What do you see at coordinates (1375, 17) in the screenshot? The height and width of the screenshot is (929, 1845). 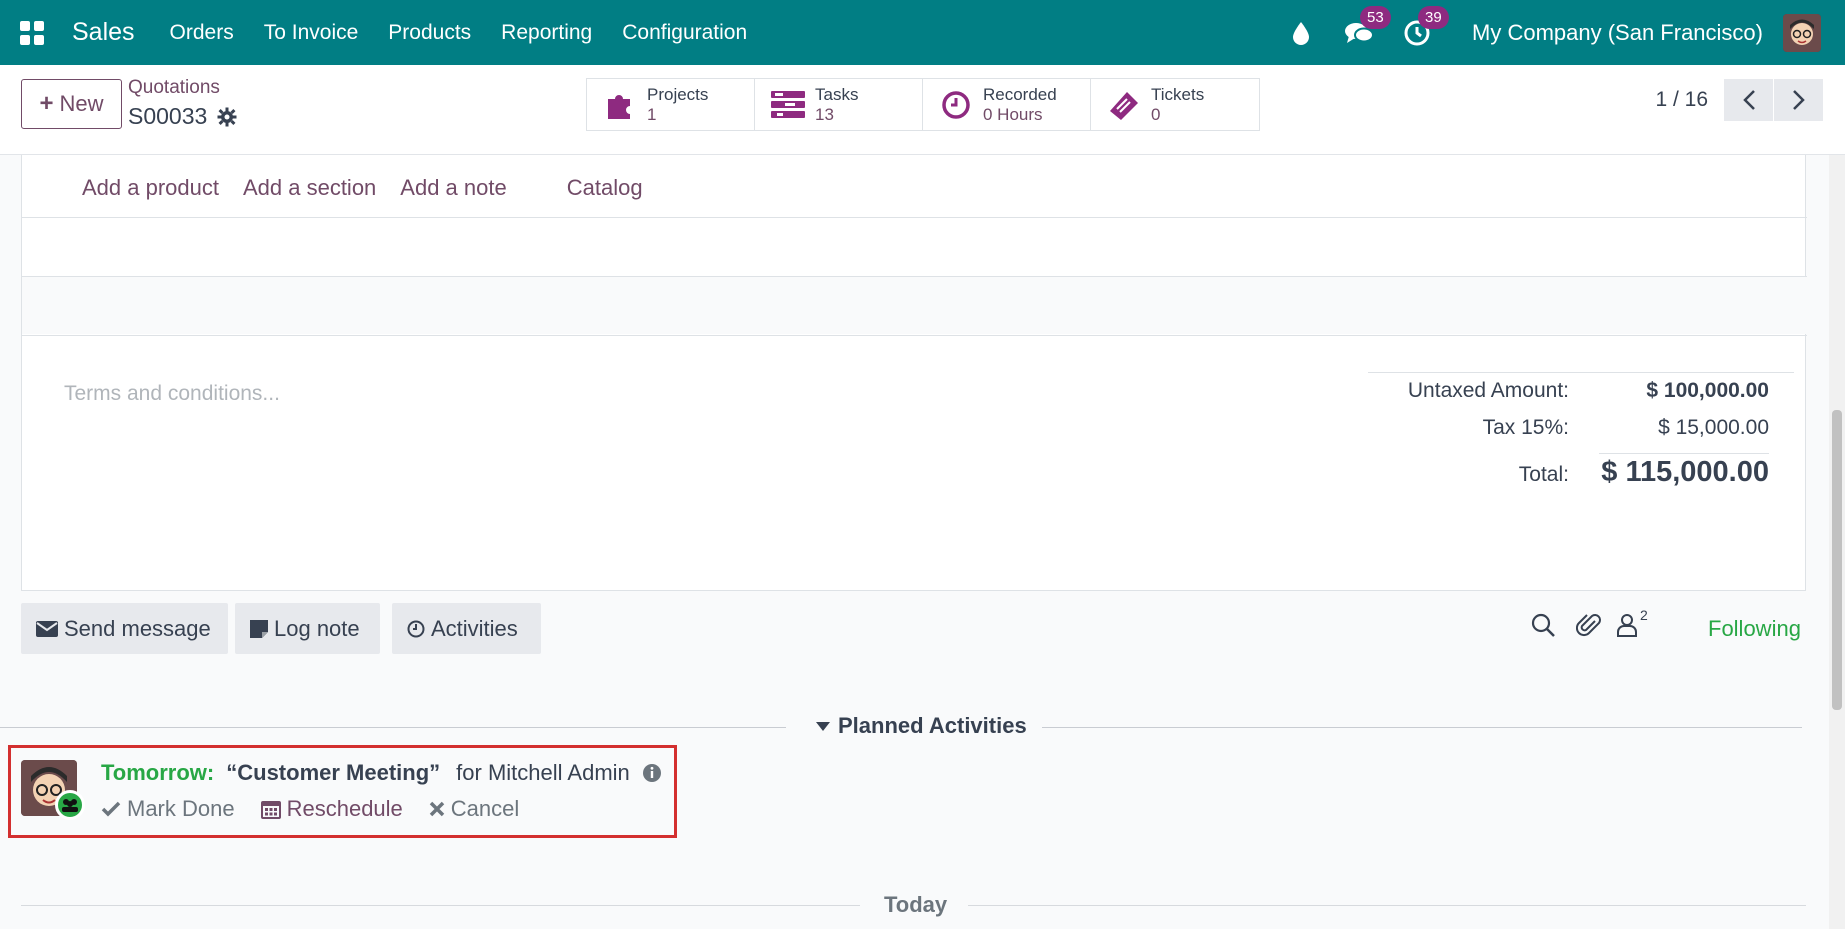 I see `messages-badge: 53` at bounding box center [1375, 17].